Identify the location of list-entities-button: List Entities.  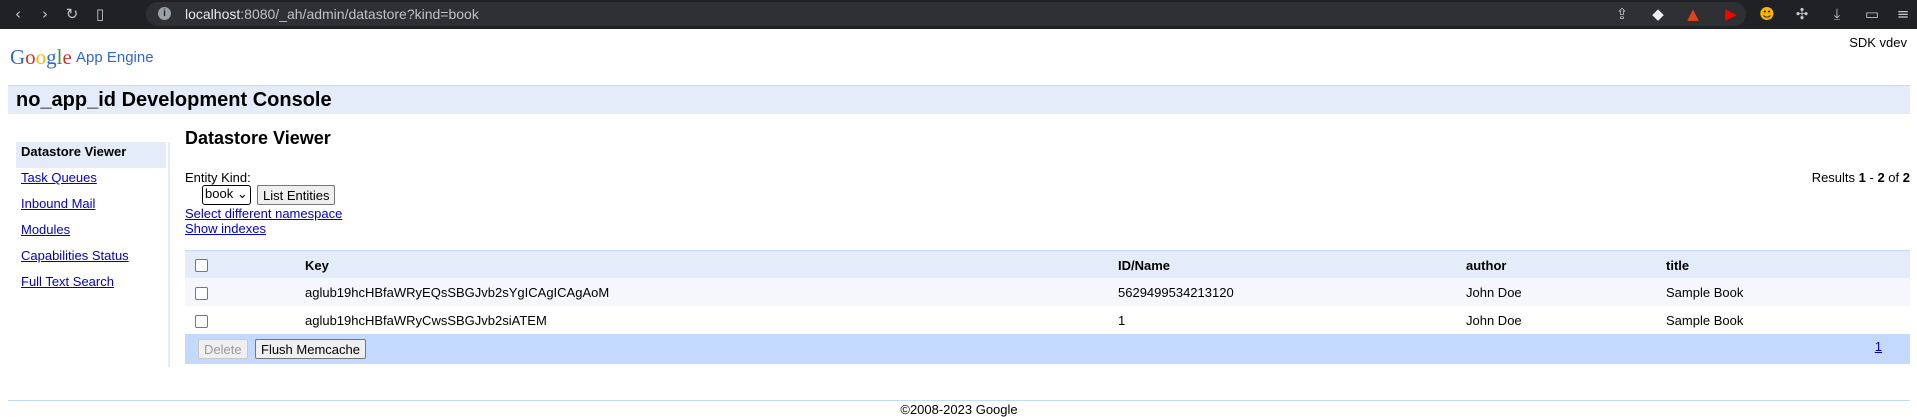
(296, 195).